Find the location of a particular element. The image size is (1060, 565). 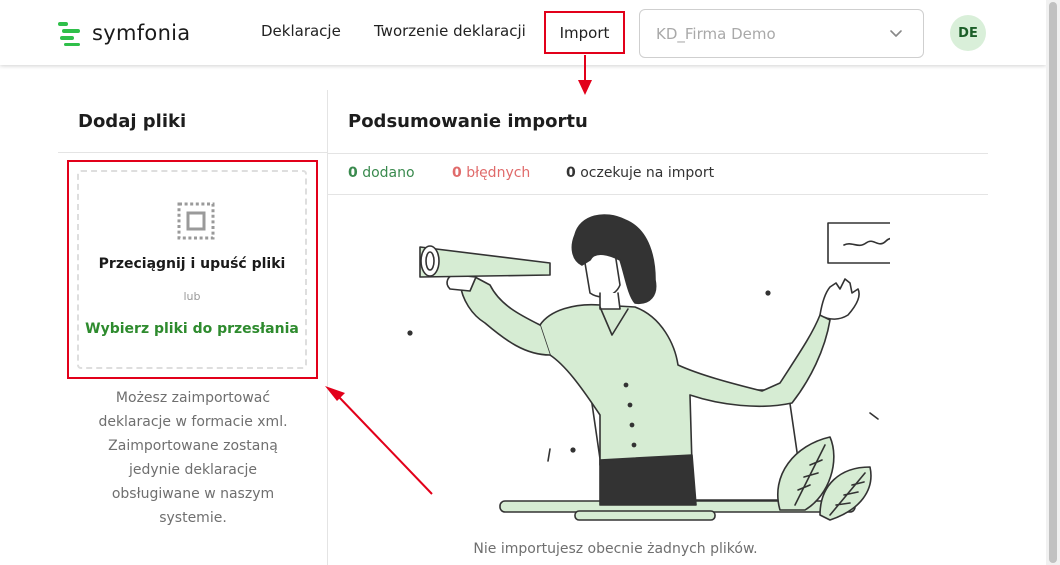

stat-errors: 0 błędnych is located at coordinates (491, 173).